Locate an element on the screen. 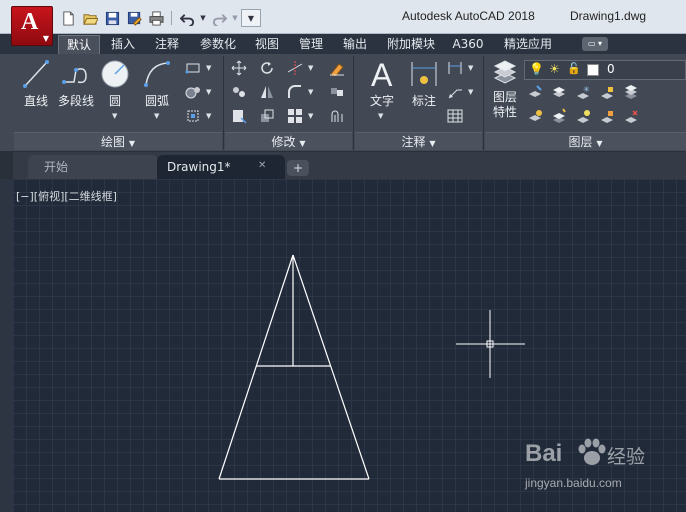 This screenshot has height=512, width=686. tab-annotate: 注释 is located at coordinates (167, 44).